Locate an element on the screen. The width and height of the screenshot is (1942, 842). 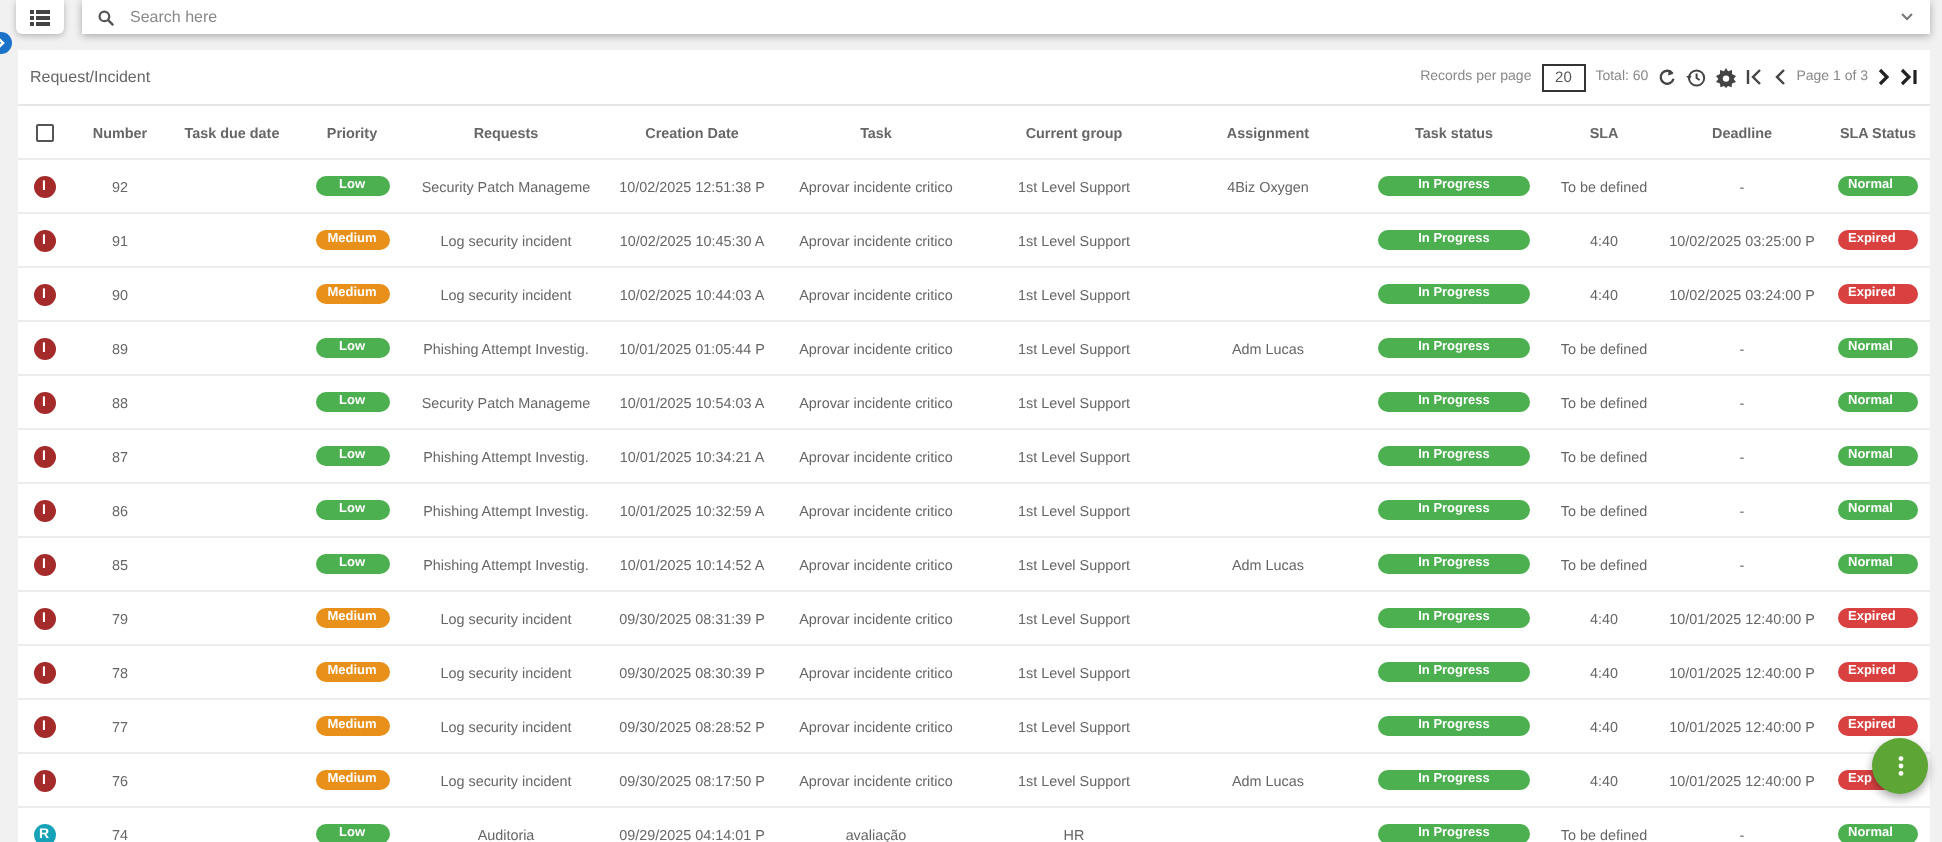
chevron-down-icon is located at coordinates (1907, 17).